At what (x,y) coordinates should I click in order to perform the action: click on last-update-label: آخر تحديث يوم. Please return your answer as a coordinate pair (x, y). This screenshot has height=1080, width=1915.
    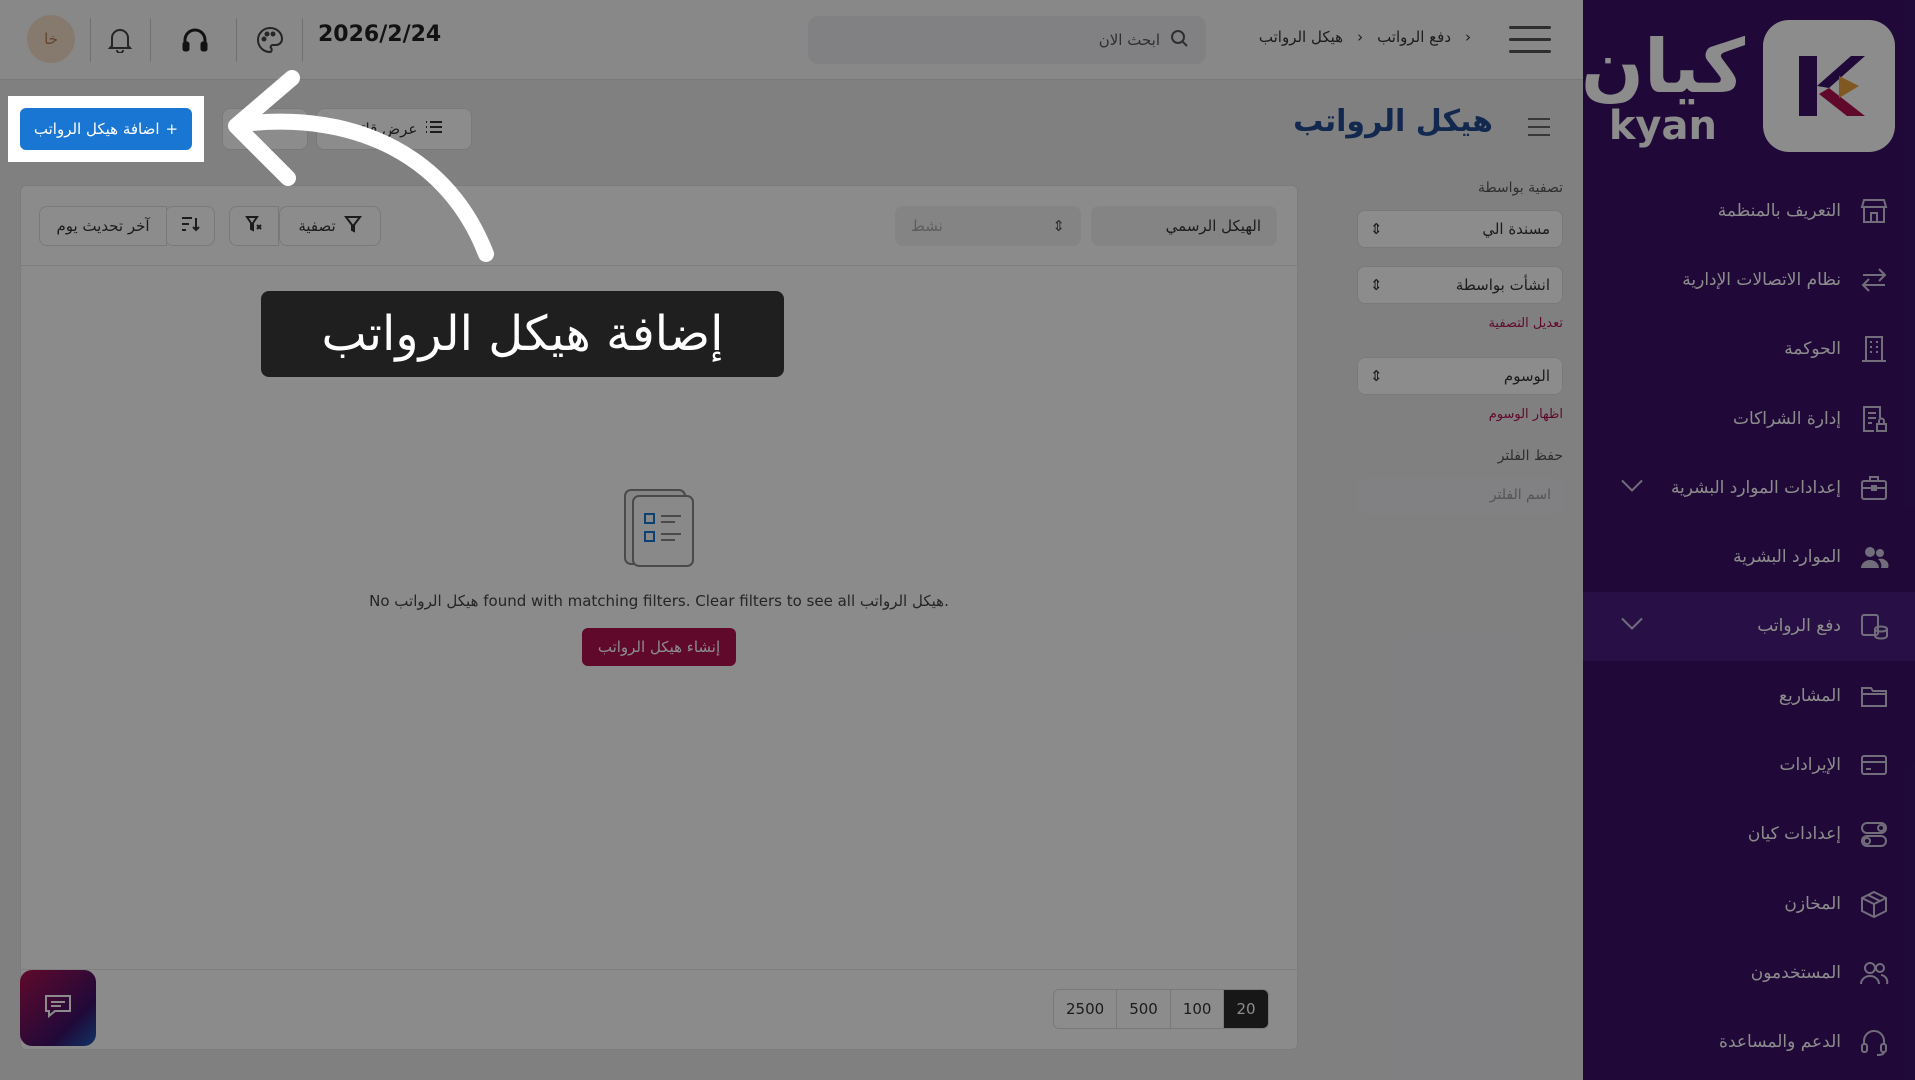
    Looking at the image, I should click on (103, 226).